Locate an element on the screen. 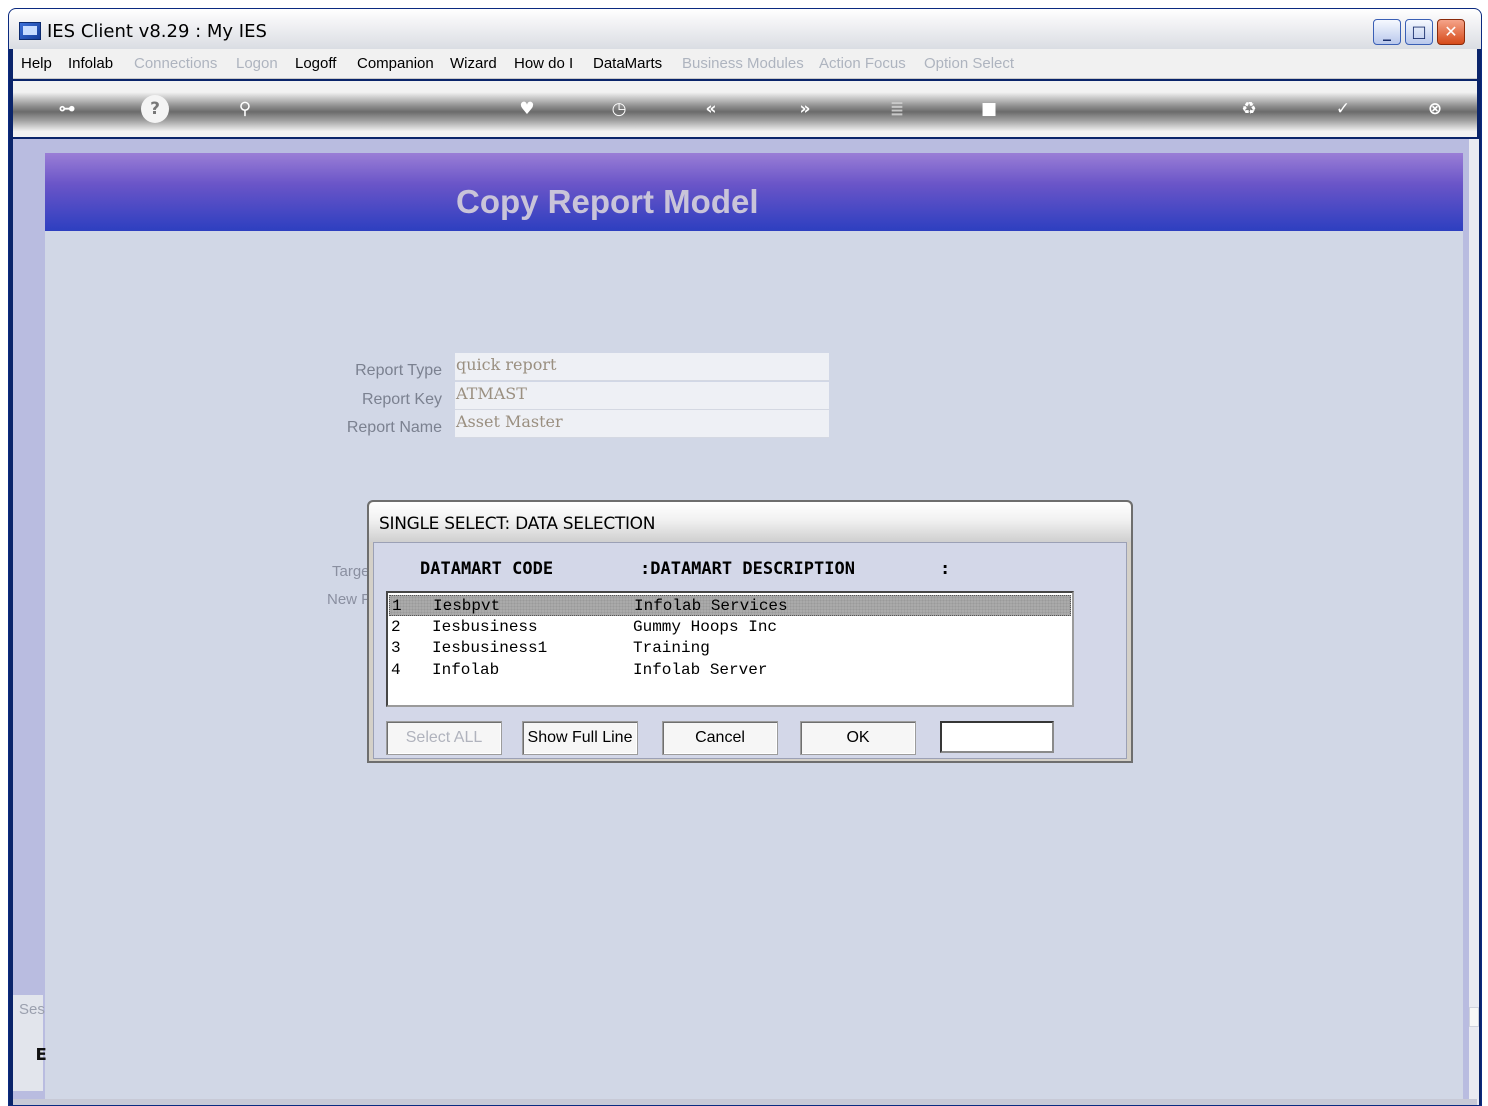 The image size is (1488, 1106). maximize-button: □ is located at coordinates (1419, 32).